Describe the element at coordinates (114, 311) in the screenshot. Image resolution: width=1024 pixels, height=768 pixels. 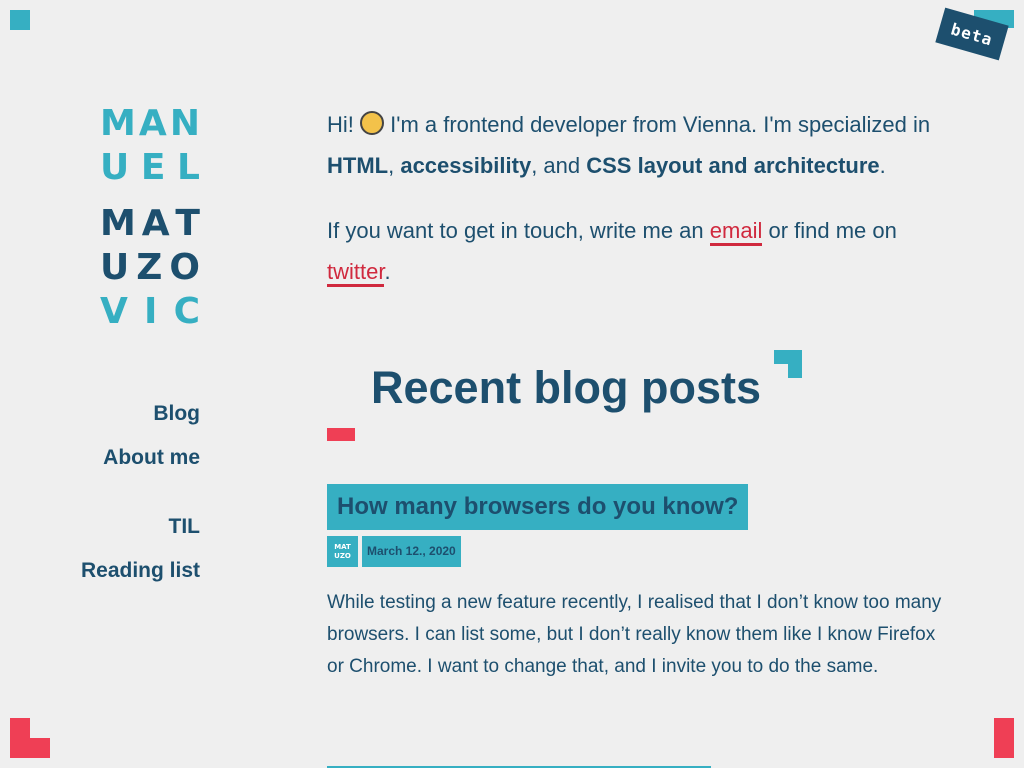
I see `logo-letter: V` at that location.